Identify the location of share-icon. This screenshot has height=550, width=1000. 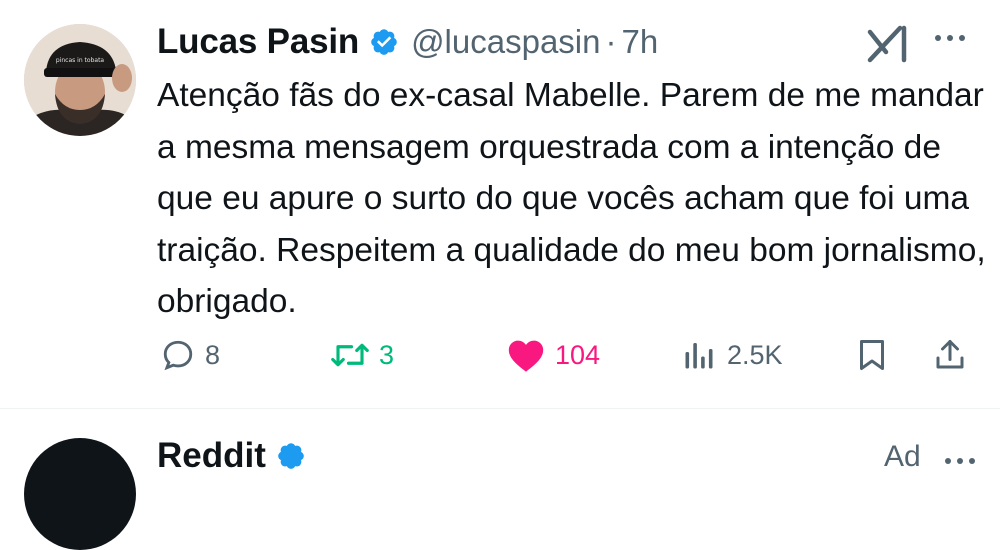
(950, 354).